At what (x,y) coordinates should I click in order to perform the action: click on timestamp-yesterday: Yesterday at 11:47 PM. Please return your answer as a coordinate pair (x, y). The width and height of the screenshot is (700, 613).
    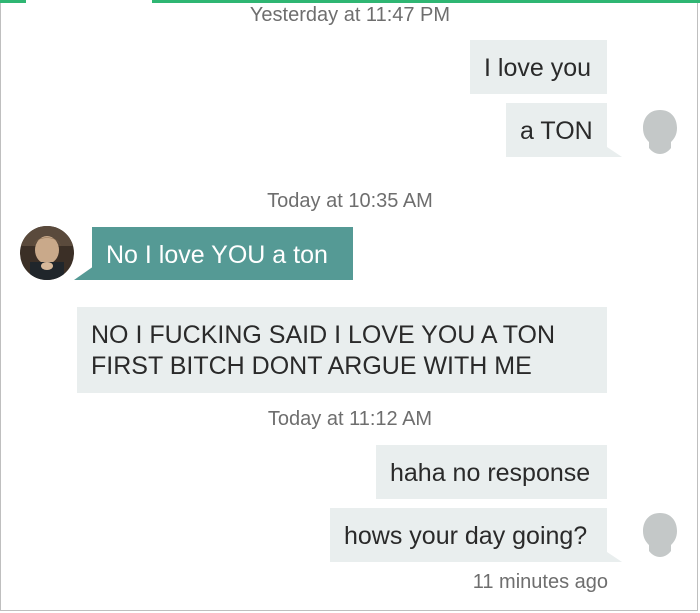
    Looking at the image, I should click on (350, 15).